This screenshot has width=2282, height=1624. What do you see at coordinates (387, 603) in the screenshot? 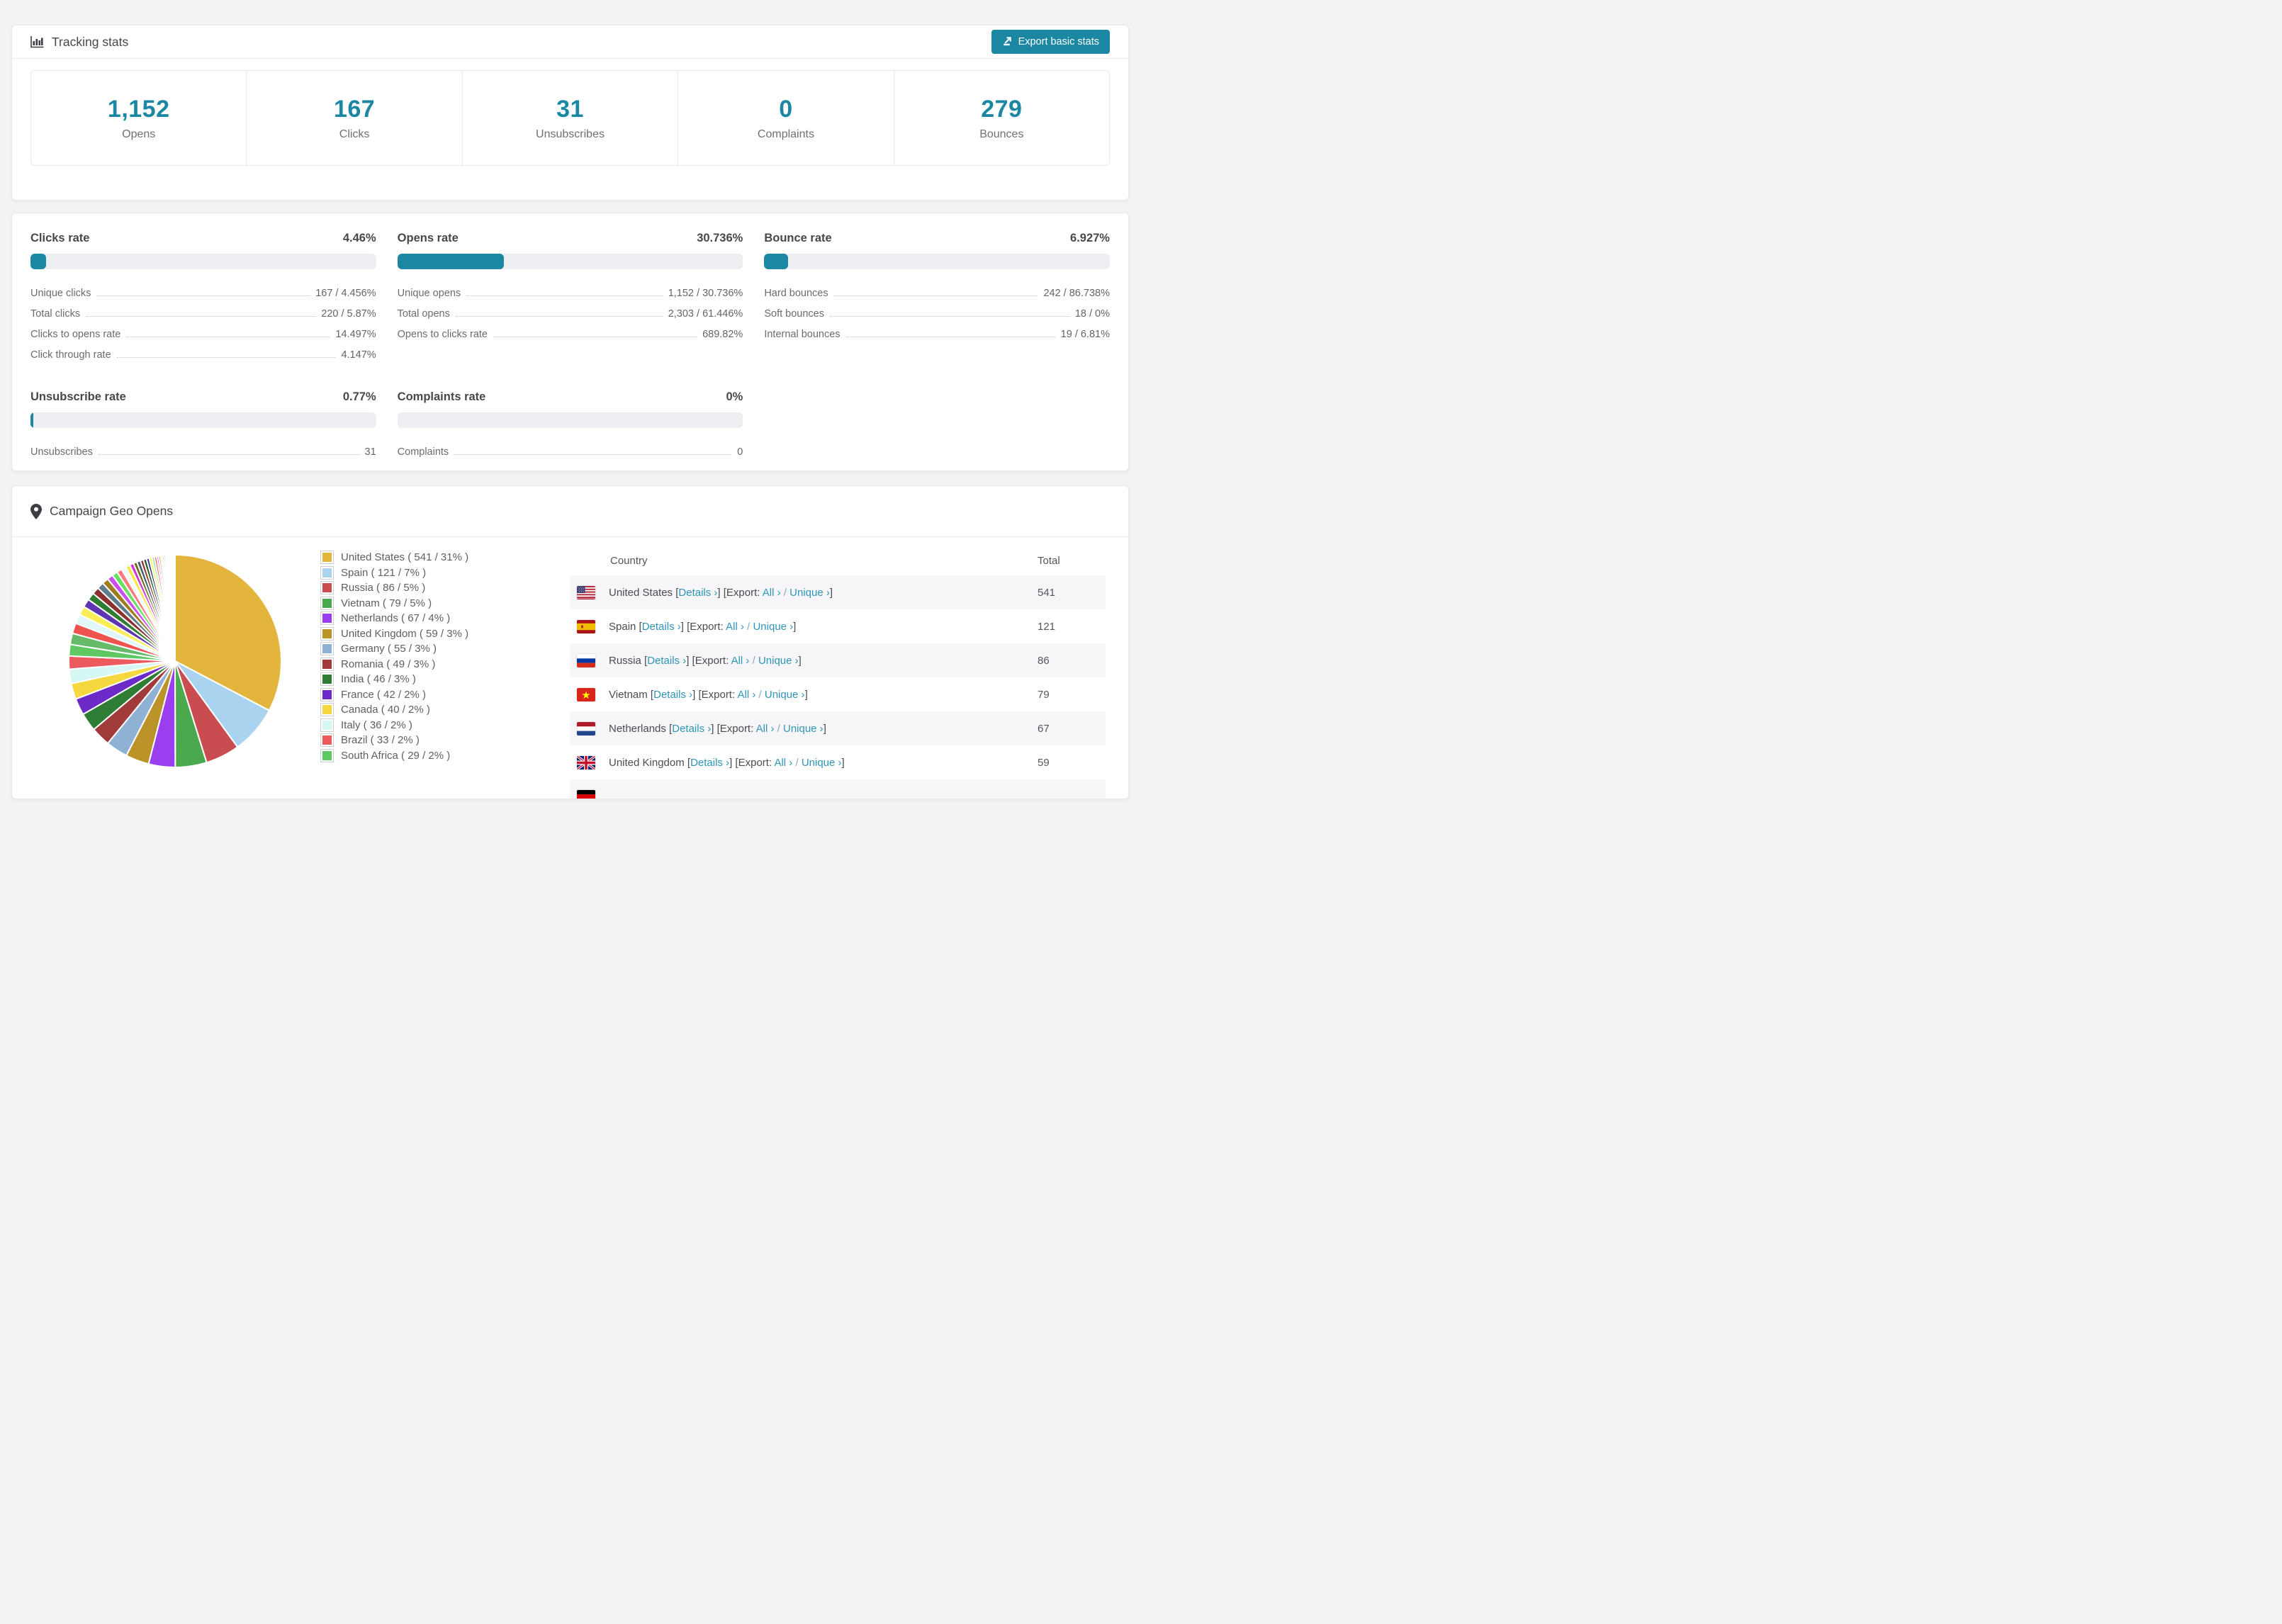
I see `legend-label: Vietnam ( 79 / 5% )` at bounding box center [387, 603].